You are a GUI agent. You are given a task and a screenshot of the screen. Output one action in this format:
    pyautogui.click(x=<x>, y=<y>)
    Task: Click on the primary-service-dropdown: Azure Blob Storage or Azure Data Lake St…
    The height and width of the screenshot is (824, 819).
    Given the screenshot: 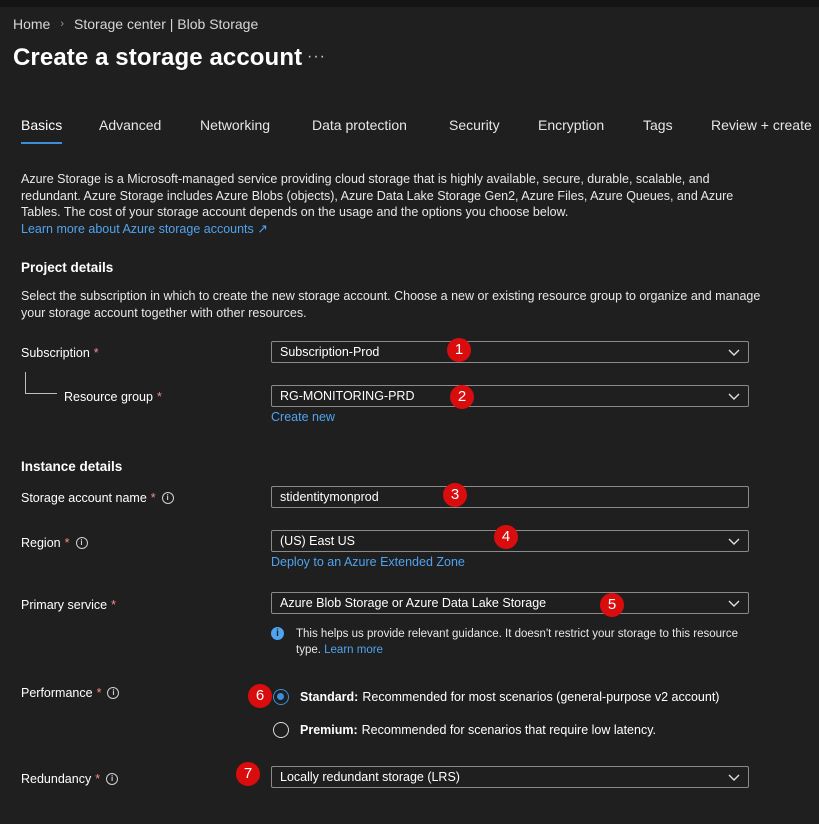 What is the action you would take?
    pyautogui.click(x=510, y=603)
    